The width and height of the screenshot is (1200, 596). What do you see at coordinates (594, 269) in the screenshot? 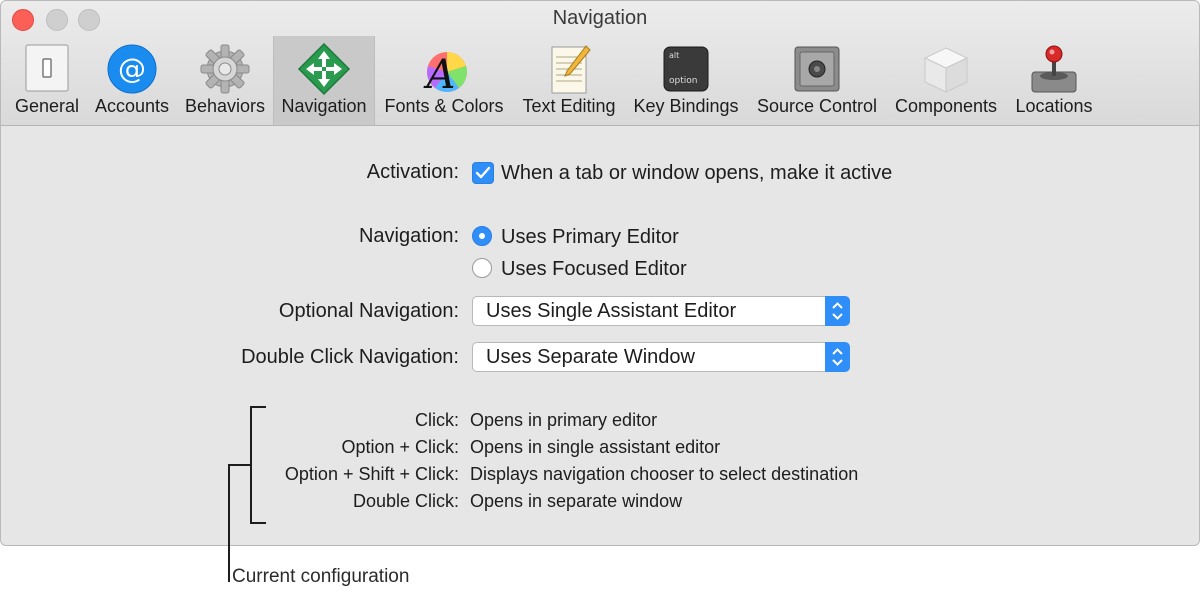
I see `radio-label-focused: Uses Focused Editor` at bounding box center [594, 269].